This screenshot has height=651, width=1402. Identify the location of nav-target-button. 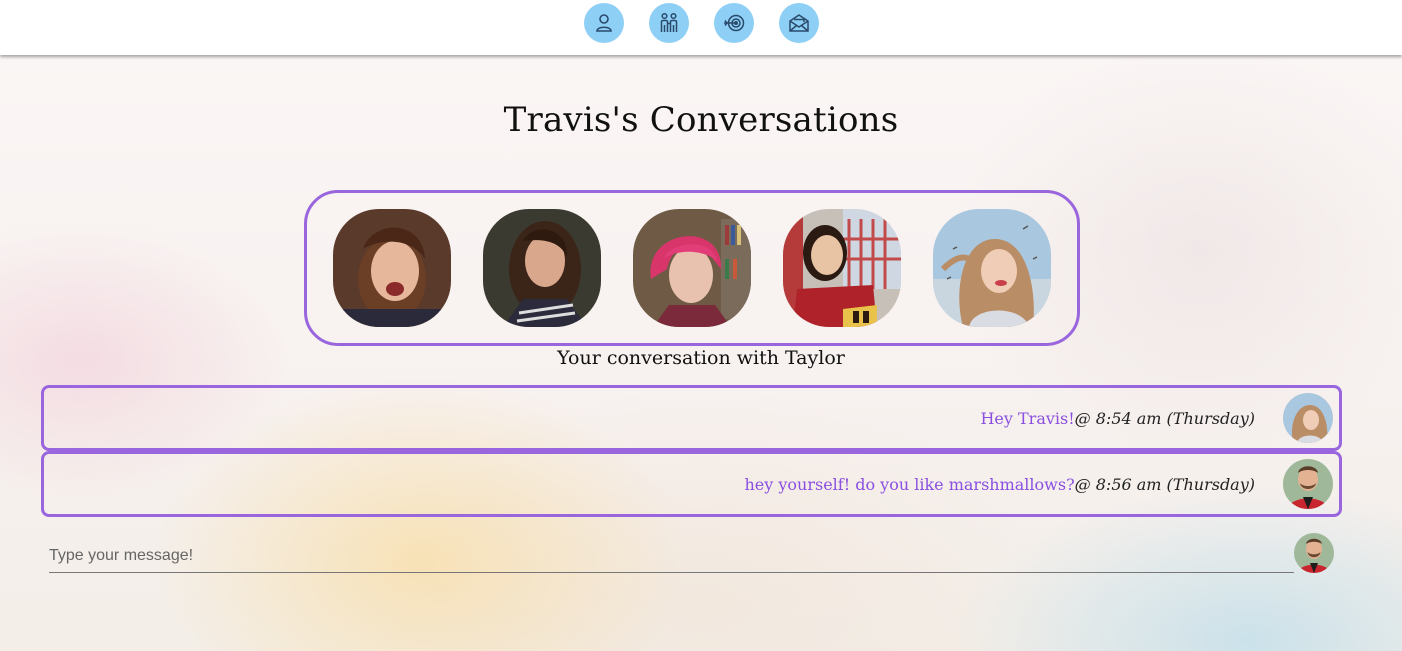
(733, 23).